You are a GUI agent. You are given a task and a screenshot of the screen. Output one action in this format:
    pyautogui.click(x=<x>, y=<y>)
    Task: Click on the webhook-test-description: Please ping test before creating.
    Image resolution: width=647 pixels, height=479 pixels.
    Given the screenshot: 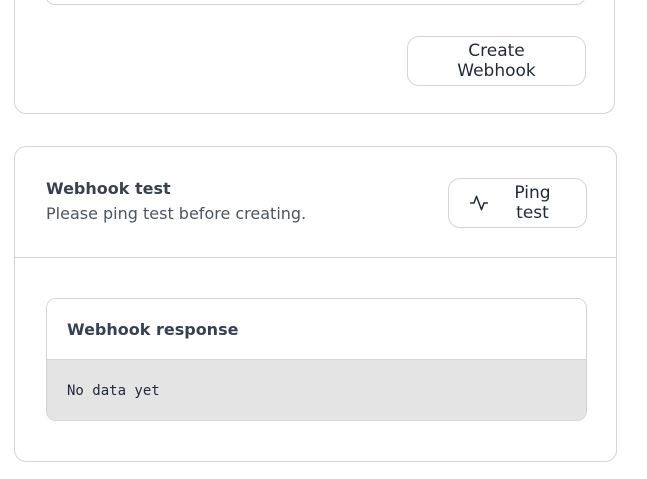 What is the action you would take?
    pyautogui.click(x=176, y=213)
    